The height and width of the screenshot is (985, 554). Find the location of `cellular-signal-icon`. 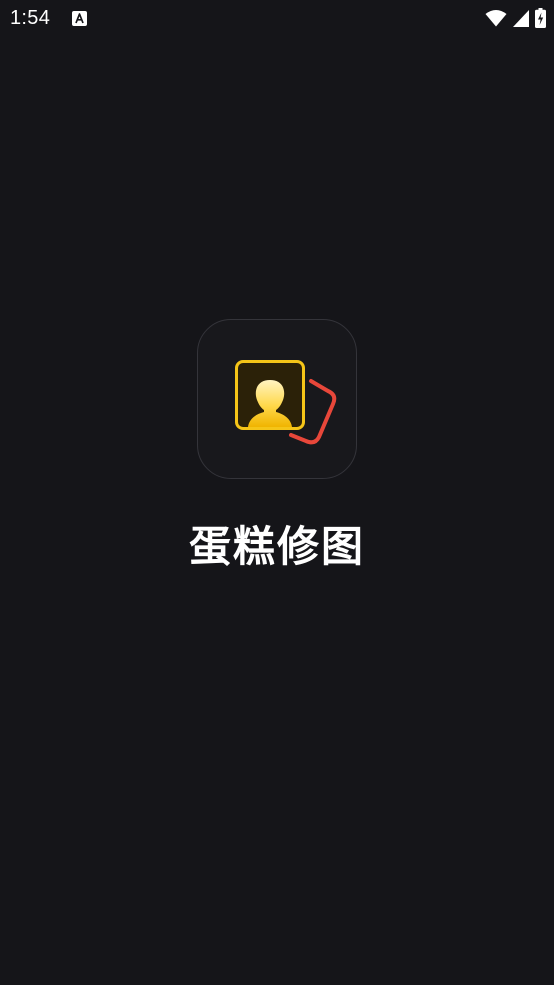

cellular-signal-icon is located at coordinates (521, 18).